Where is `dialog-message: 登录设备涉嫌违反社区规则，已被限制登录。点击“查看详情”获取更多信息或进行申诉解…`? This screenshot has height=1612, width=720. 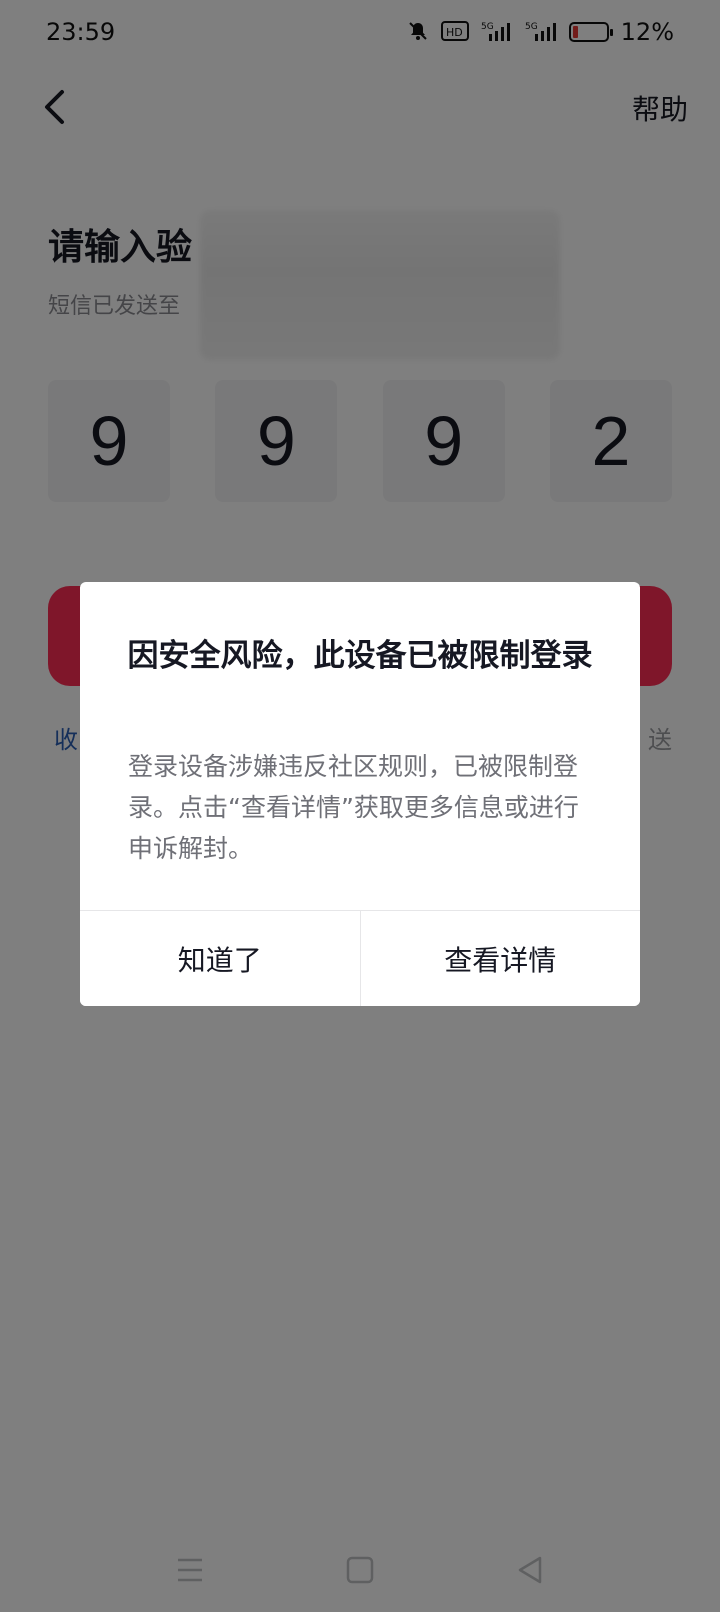 dialog-message: 登录设备涉嫌违反社区规则，已被限制登录。点击“查看详情”获取更多信息或进行申诉解… is located at coordinates (353, 807).